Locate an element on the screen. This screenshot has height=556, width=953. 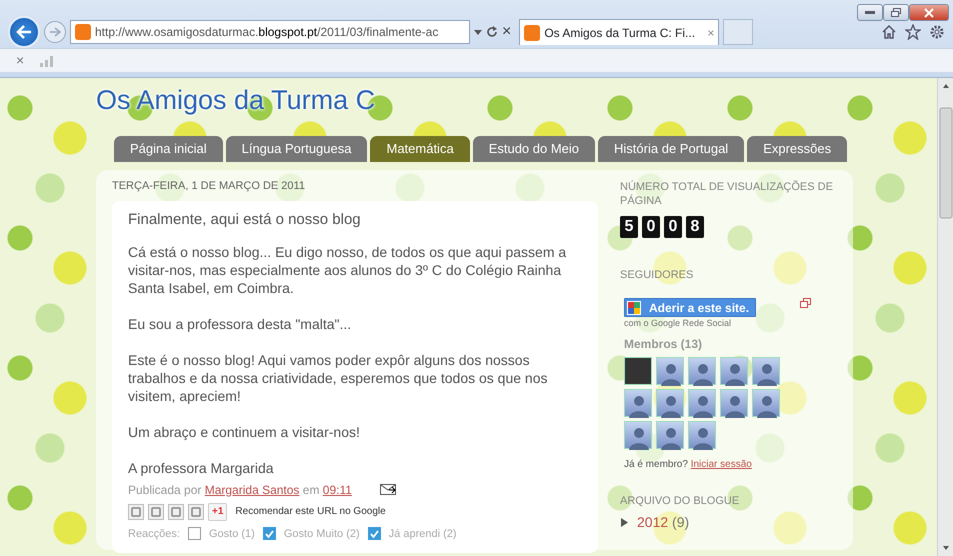
author-link: Margarida Santos is located at coordinates (252, 489).